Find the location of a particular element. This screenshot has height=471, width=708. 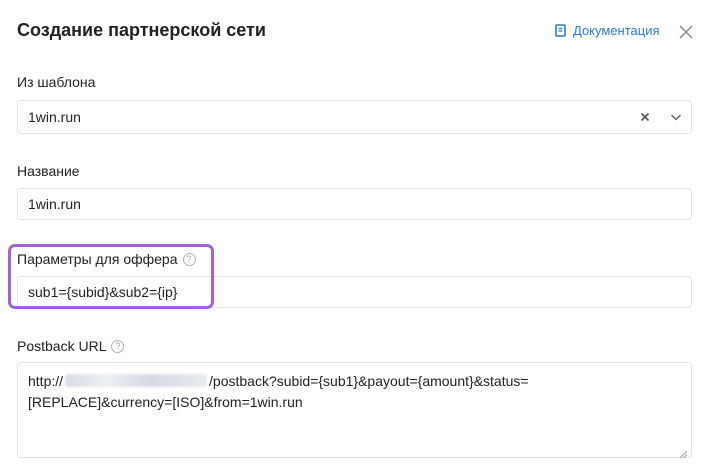

redacted-host is located at coordinates (136, 380).